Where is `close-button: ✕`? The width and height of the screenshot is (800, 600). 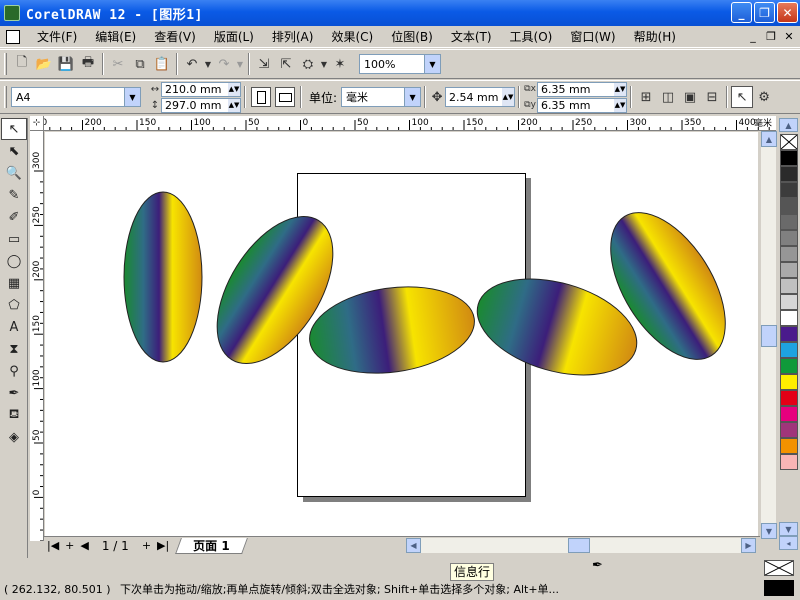
close-button: ✕ is located at coordinates (787, 12).